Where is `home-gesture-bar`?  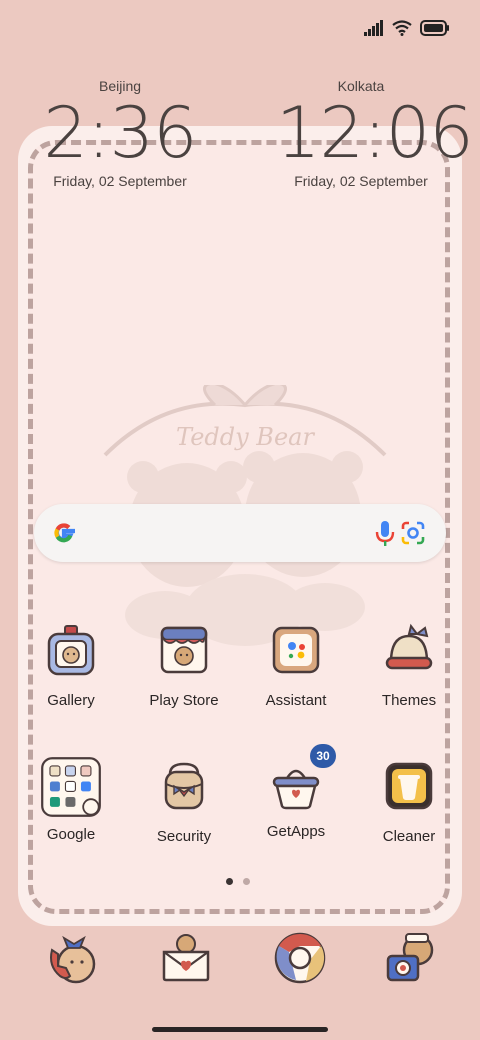
home-gesture-bar is located at coordinates (240, 1029).